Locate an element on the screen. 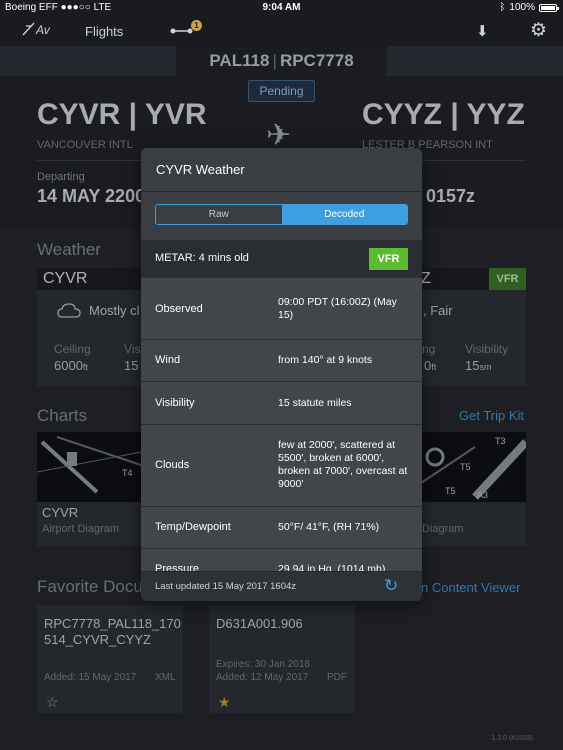 The width and height of the screenshot is (563, 750). logo-text: Av is located at coordinates (43, 30).